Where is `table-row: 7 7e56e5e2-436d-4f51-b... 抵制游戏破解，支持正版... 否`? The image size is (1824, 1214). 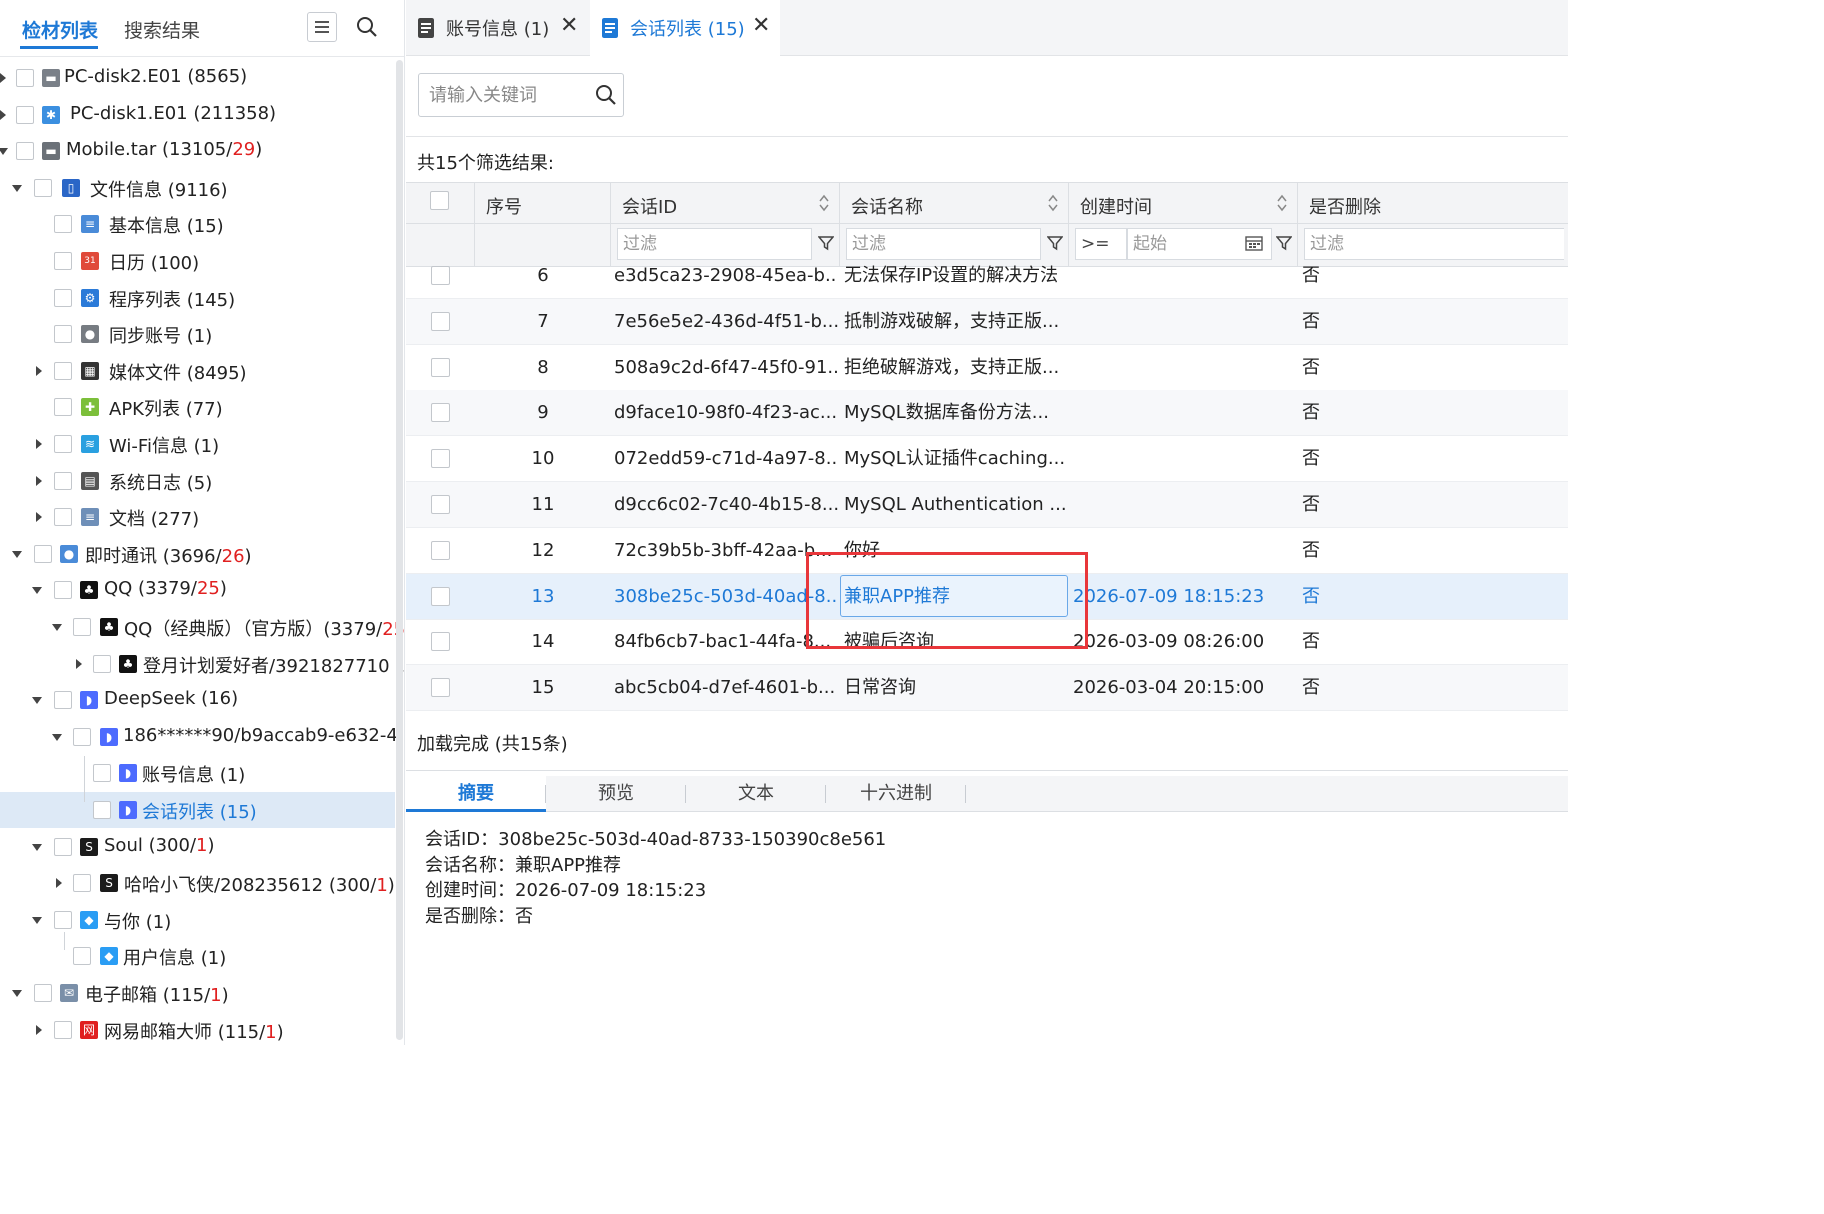 table-row: 7 7e56e5e2-436d-4f51-b... 抵制游戏破解，支持正版... 否 is located at coordinates (987, 321).